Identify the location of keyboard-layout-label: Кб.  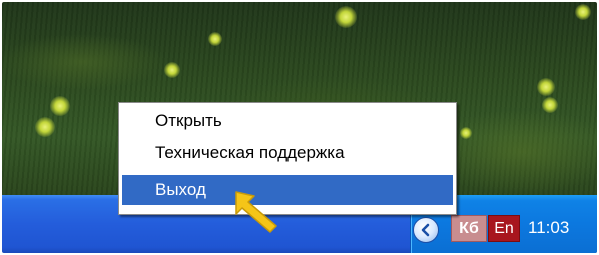
(469, 228).